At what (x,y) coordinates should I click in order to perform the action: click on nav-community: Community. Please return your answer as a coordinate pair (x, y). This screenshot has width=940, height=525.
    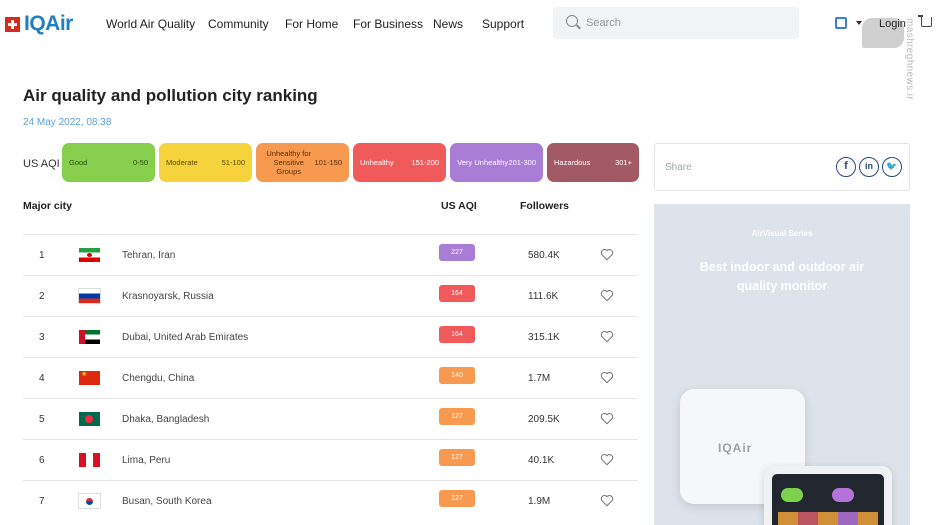
    Looking at the image, I should click on (238, 24).